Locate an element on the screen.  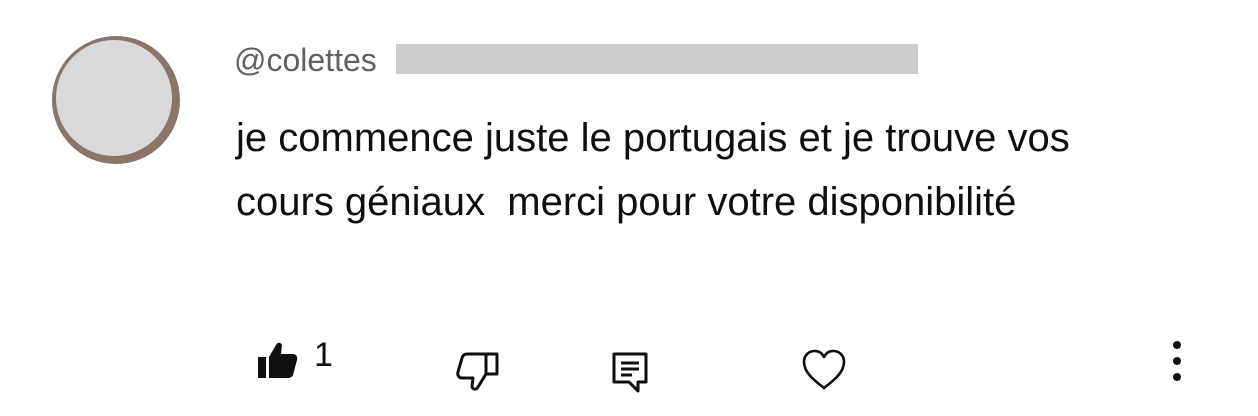
thumbs-up-filled-icon is located at coordinates (277, 360).